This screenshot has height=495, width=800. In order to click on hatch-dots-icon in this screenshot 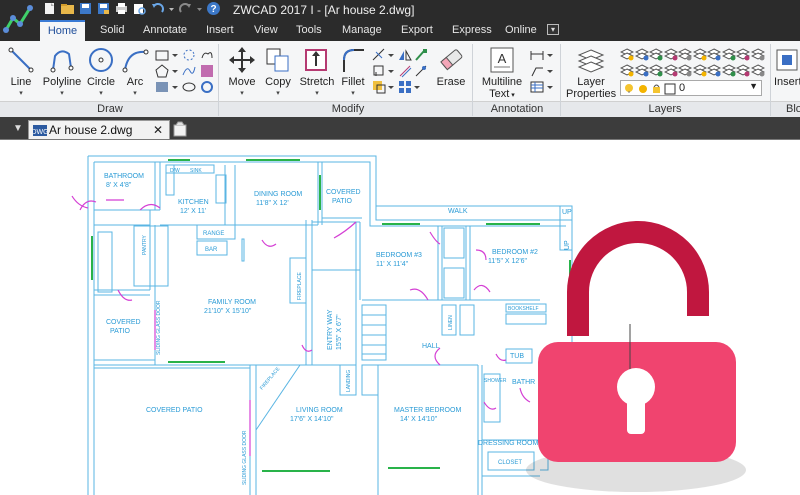, I will do `click(189, 55)`.